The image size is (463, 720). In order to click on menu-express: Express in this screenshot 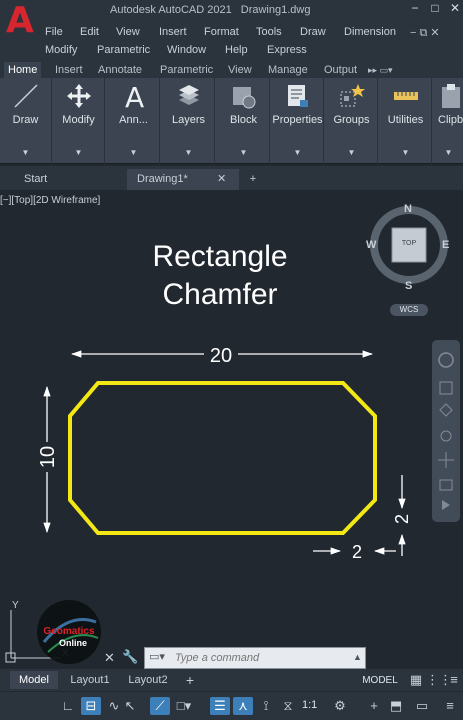, I will do `click(287, 50)`.